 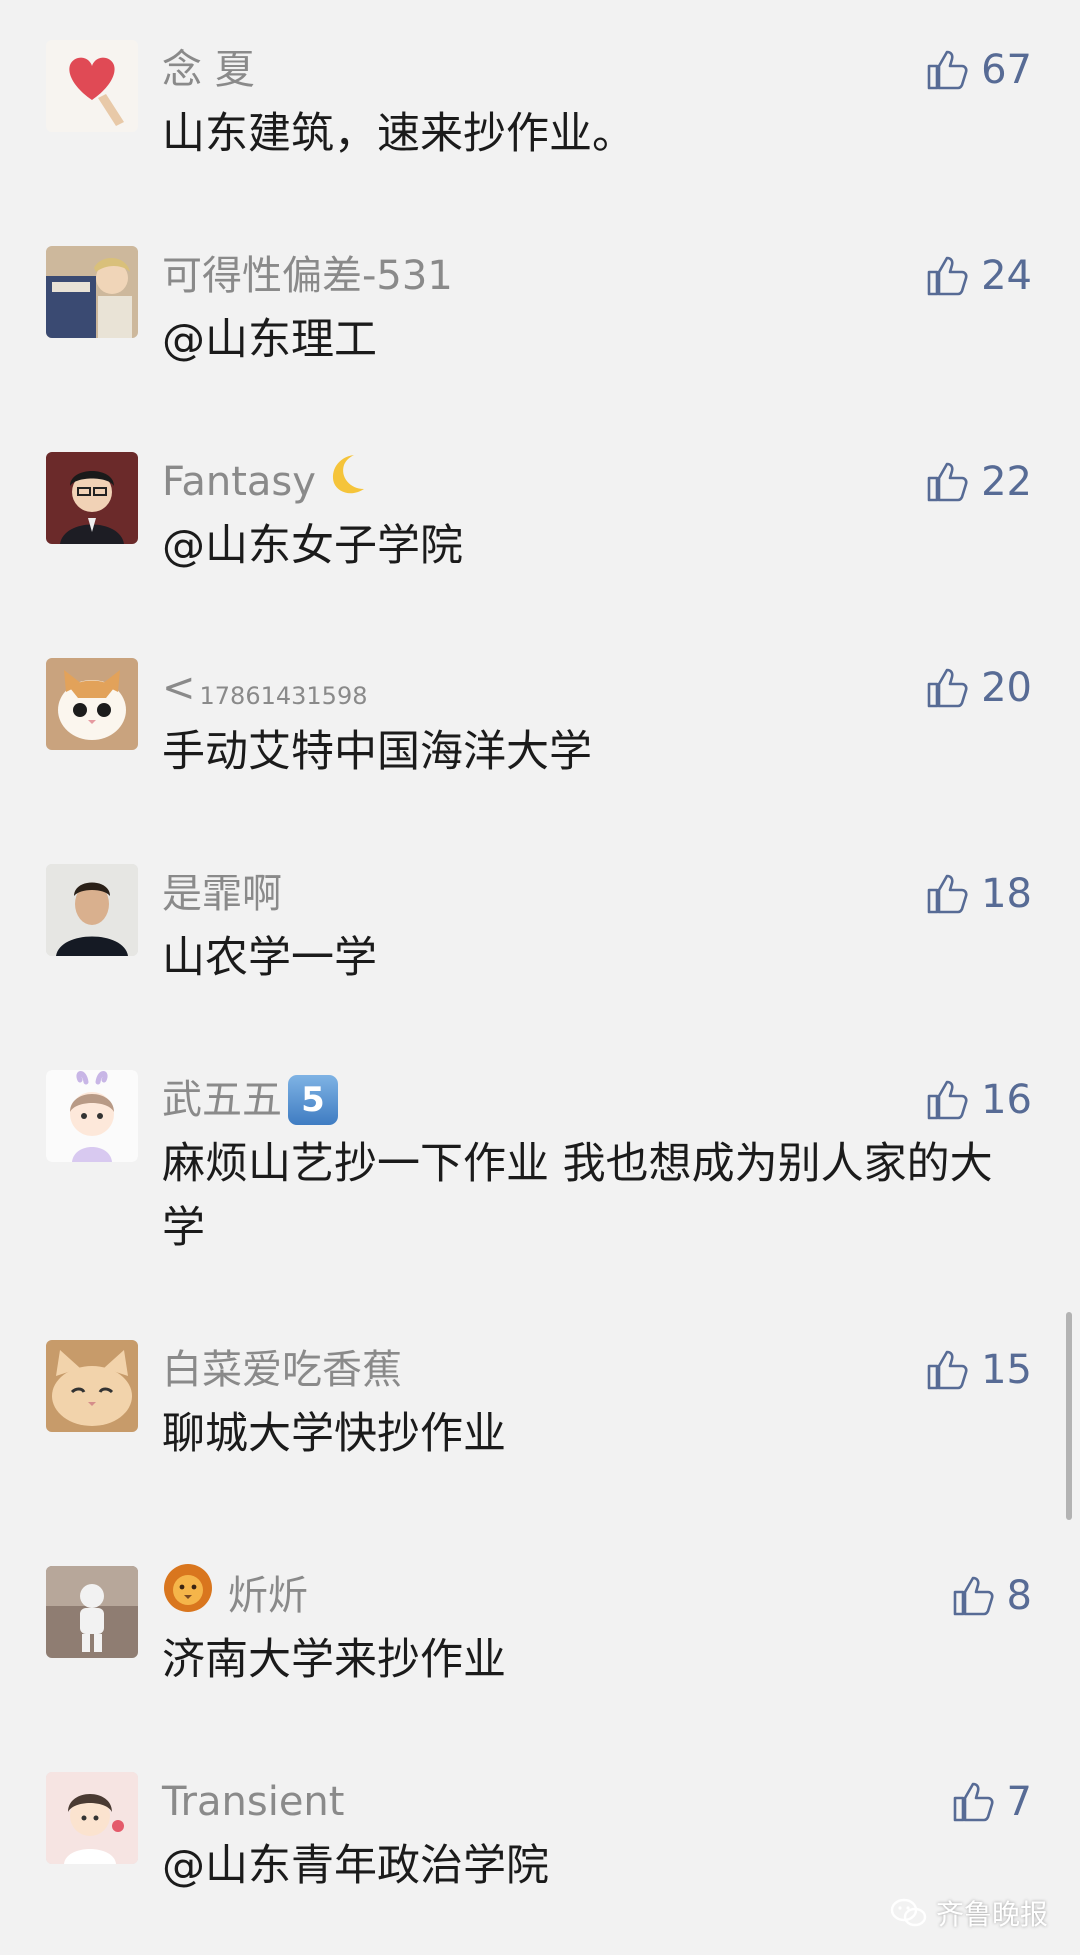 What do you see at coordinates (267, 482) in the screenshot?
I see `comment-username: Fantasy` at bounding box center [267, 482].